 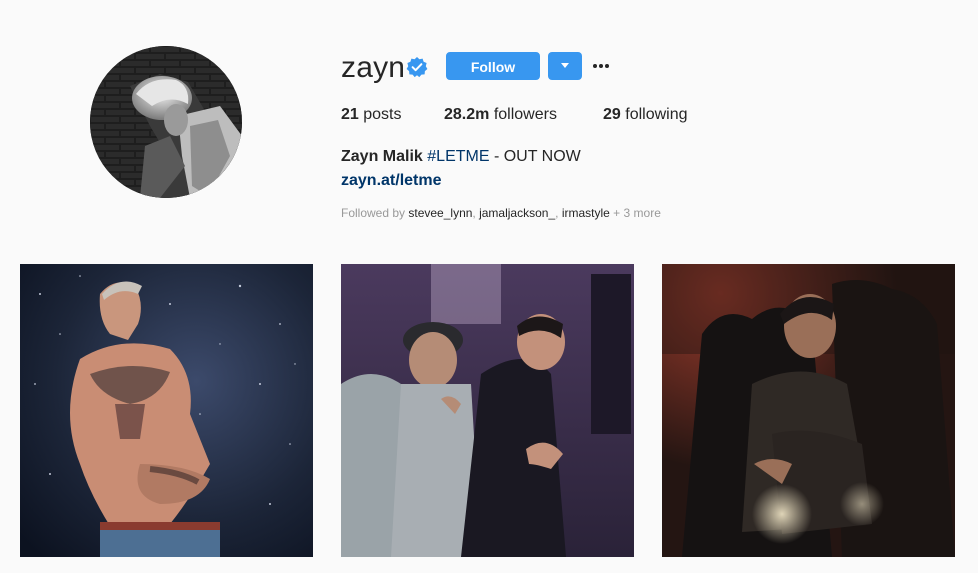 I want to click on verified-badge-icon, so click(x=417, y=67).